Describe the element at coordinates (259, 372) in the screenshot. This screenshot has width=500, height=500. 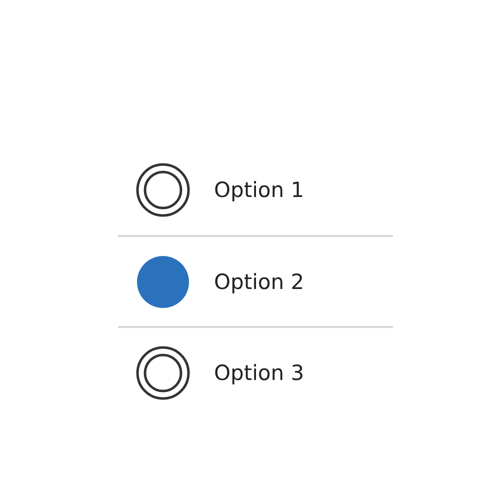
I see `option-label: Option 3` at that location.